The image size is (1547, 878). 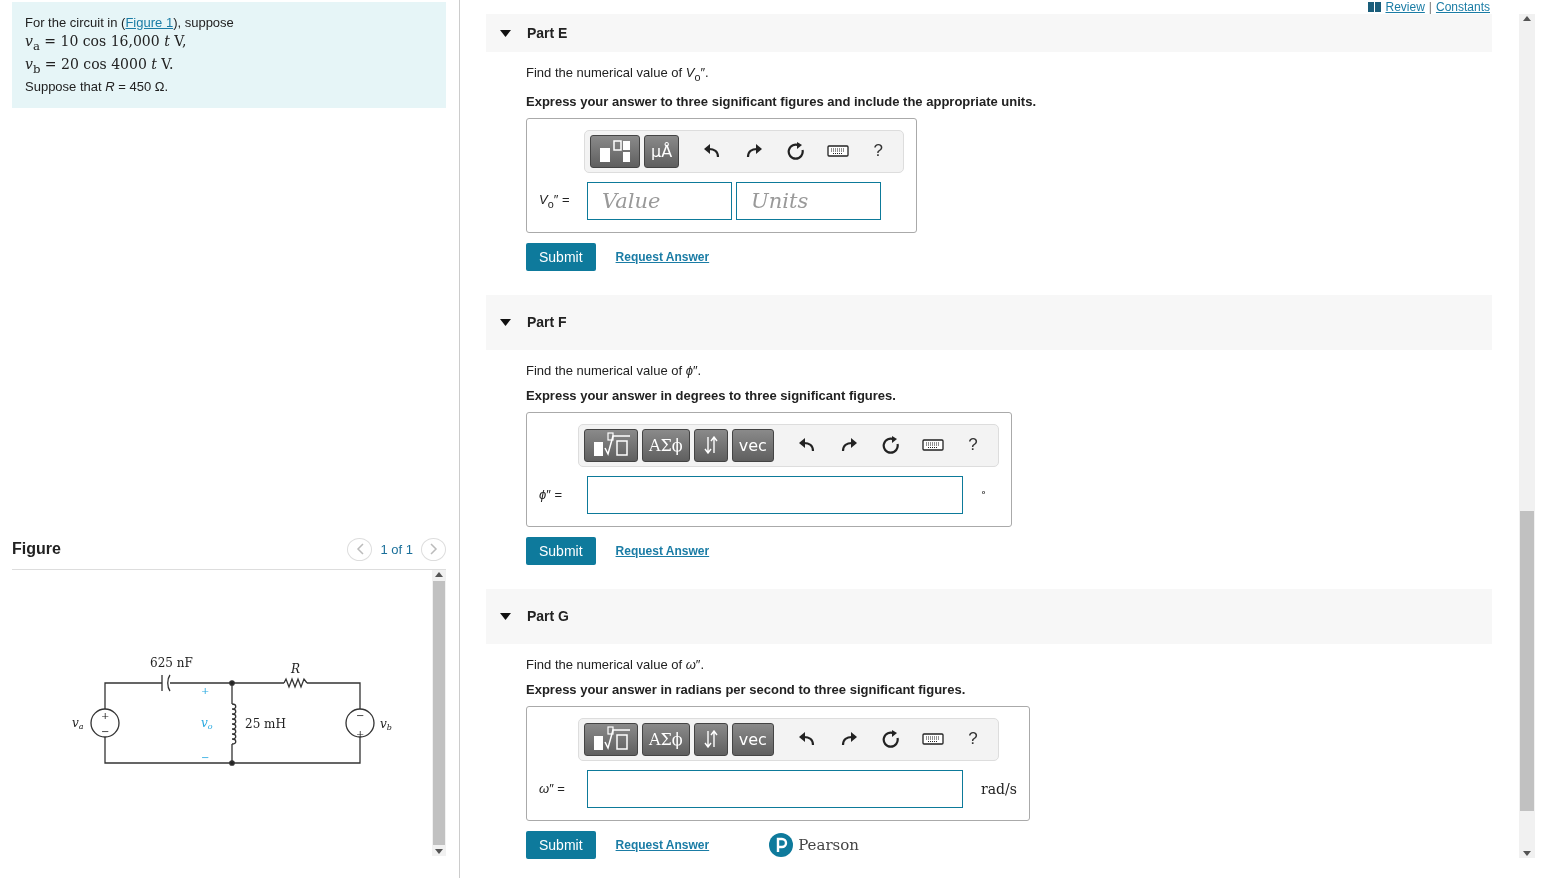 I want to click on part-title: Part G, so click(x=548, y=616).